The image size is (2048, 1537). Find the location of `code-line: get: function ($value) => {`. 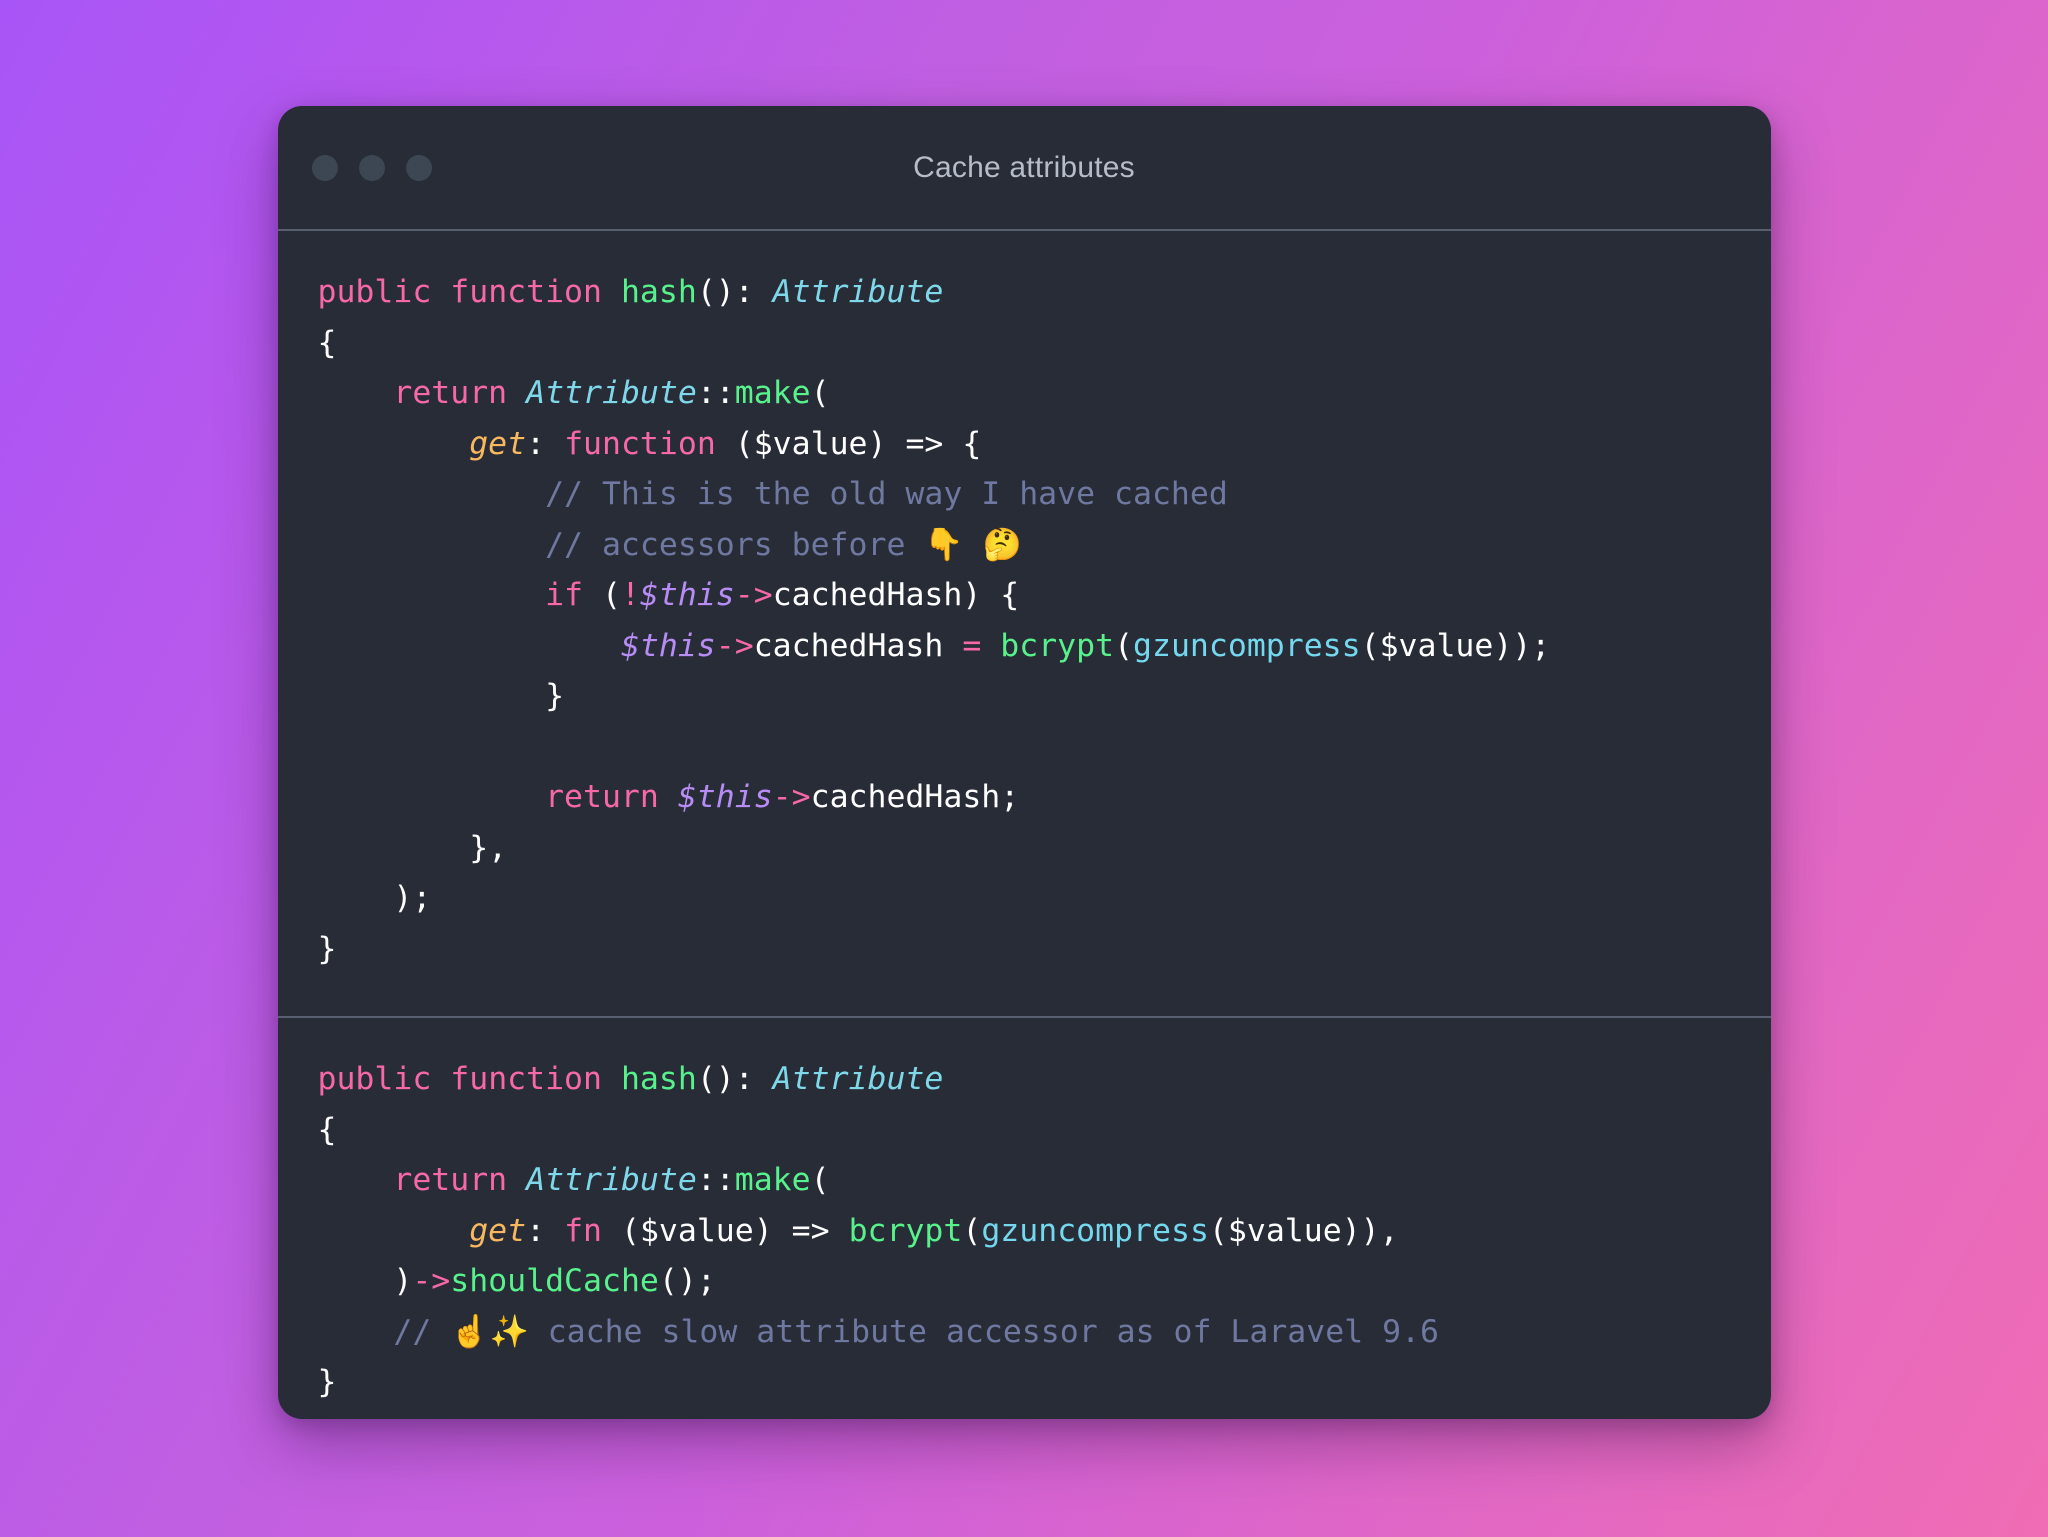

code-line: get: function ($value) => { is located at coordinates (725, 443).